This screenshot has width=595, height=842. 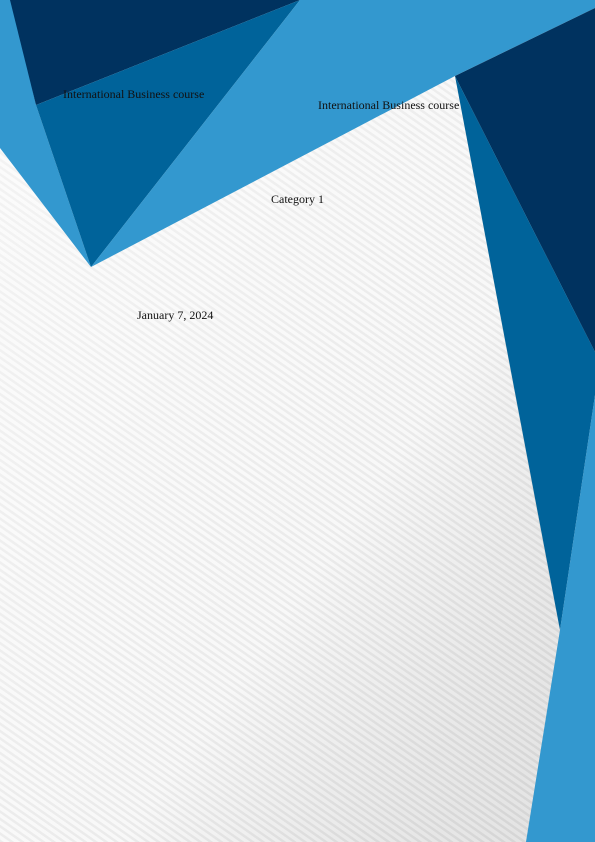 I want to click on category-label: Category 1, so click(x=297, y=199).